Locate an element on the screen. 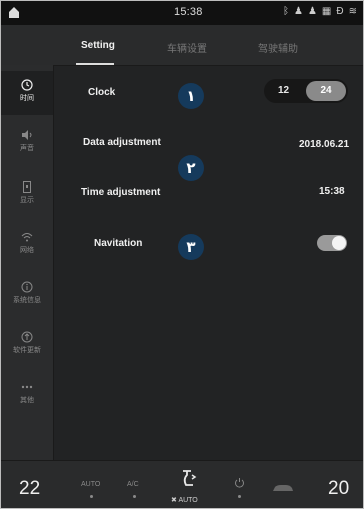  sidebar-item-time: 时间 is located at coordinates (27, 93).